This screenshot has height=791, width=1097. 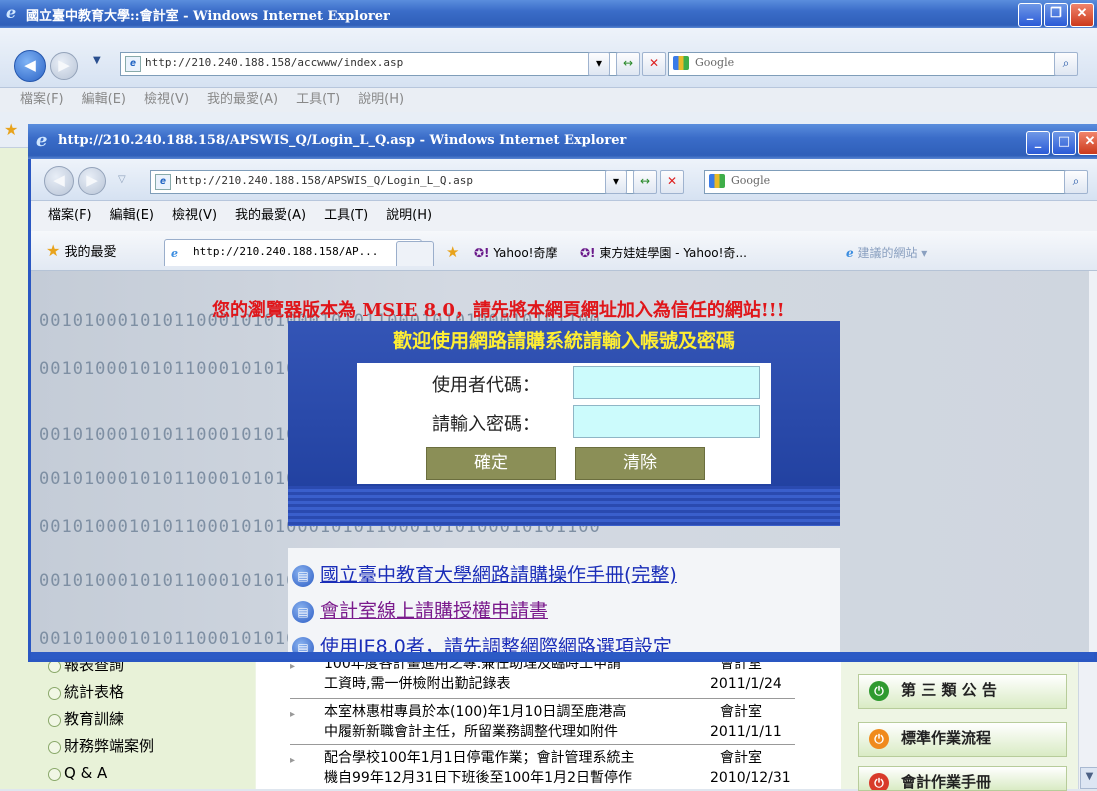 I want to click on popup-menu-help: 說明(H), so click(x=409, y=215).